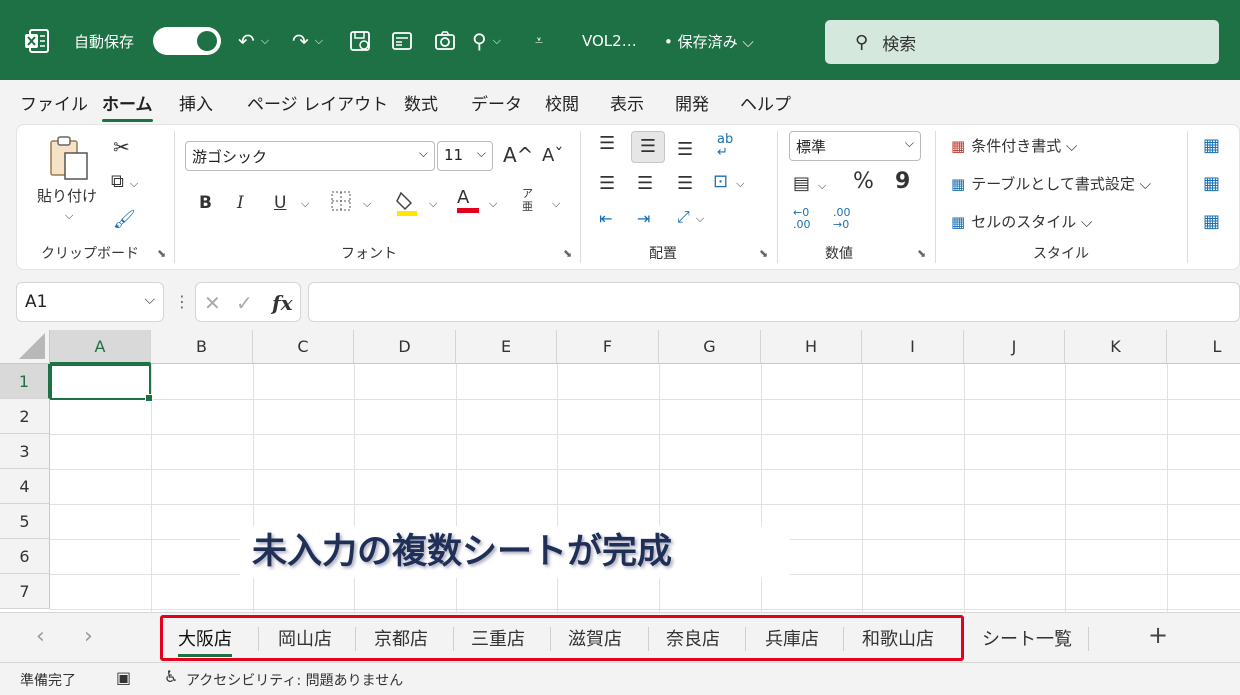  What do you see at coordinates (1203, 347) in the screenshot?
I see `column-header: L` at bounding box center [1203, 347].